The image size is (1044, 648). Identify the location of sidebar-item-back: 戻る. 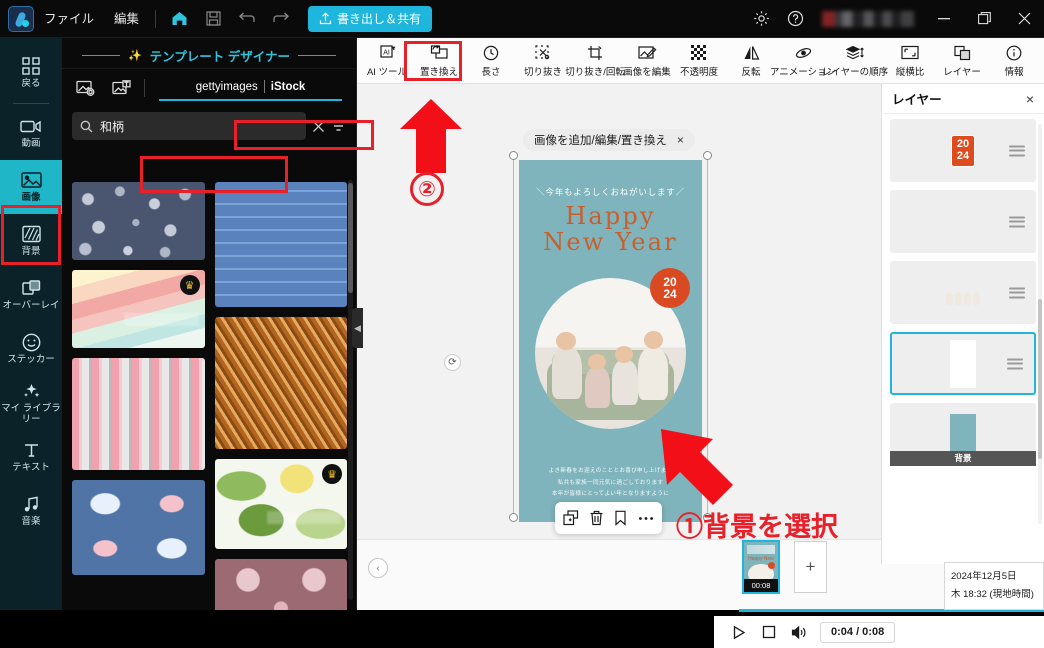
(31, 73).